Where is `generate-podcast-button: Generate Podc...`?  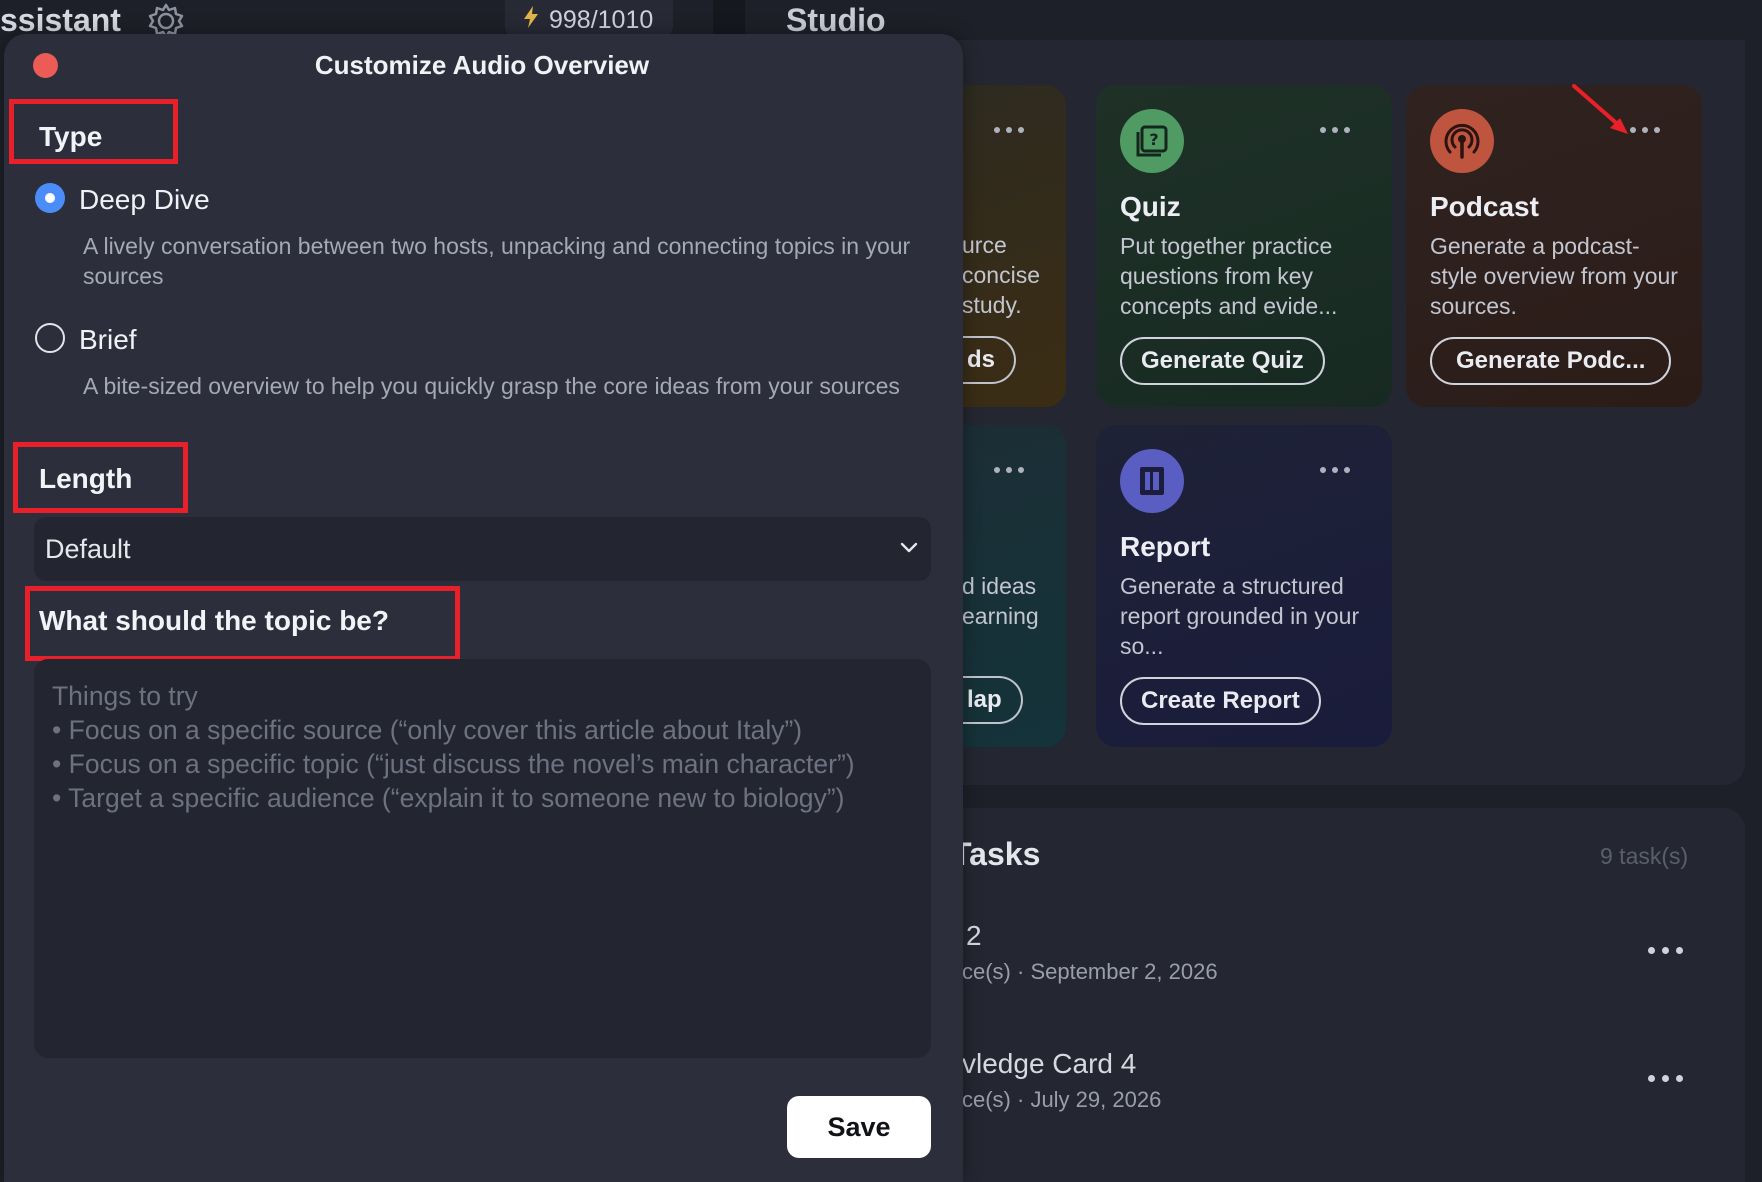 generate-podcast-button: Generate Podc... is located at coordinates (1551, 361).